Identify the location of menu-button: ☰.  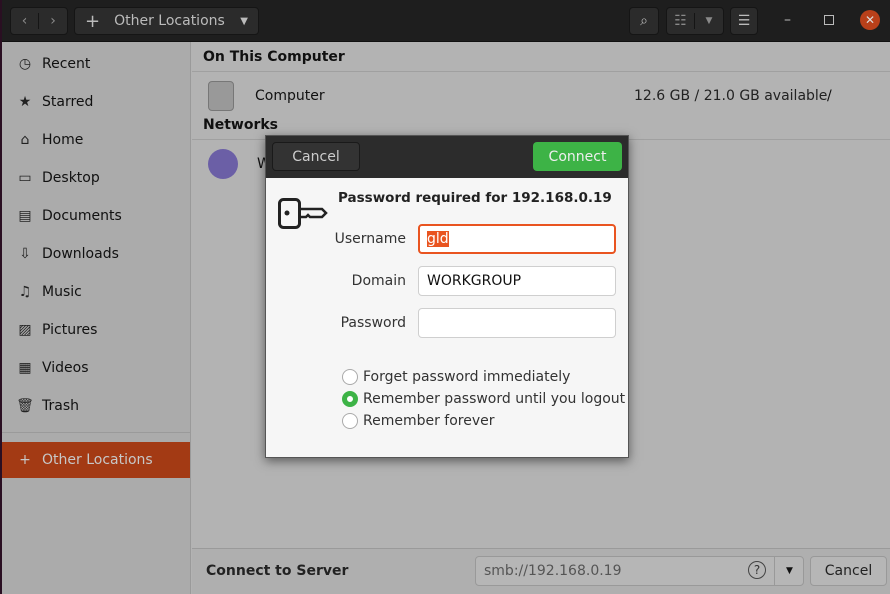
(744, 21).